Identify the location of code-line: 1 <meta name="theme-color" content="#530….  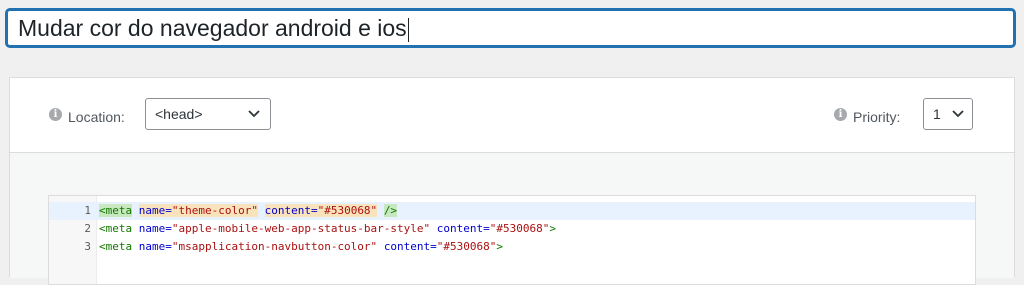
(512, 211).